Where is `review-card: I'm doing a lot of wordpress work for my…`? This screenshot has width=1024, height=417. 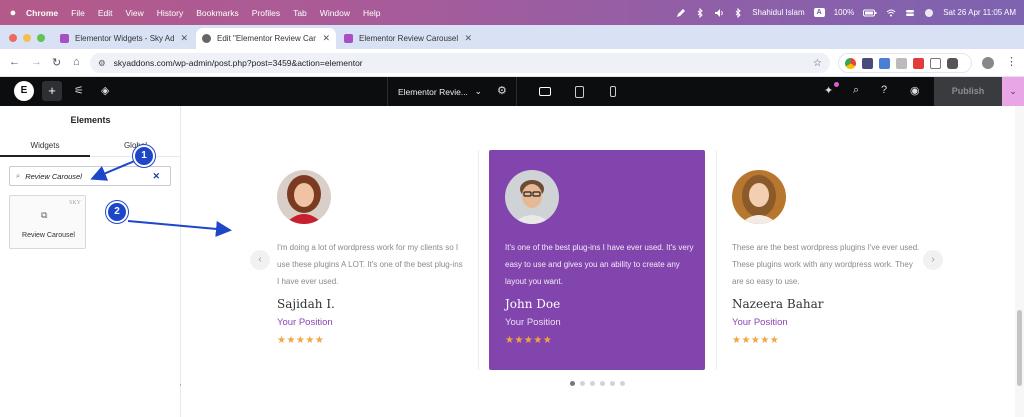
review-card: I'm doing a lot of wordpress work for my… is located at coordinates (369, 260).